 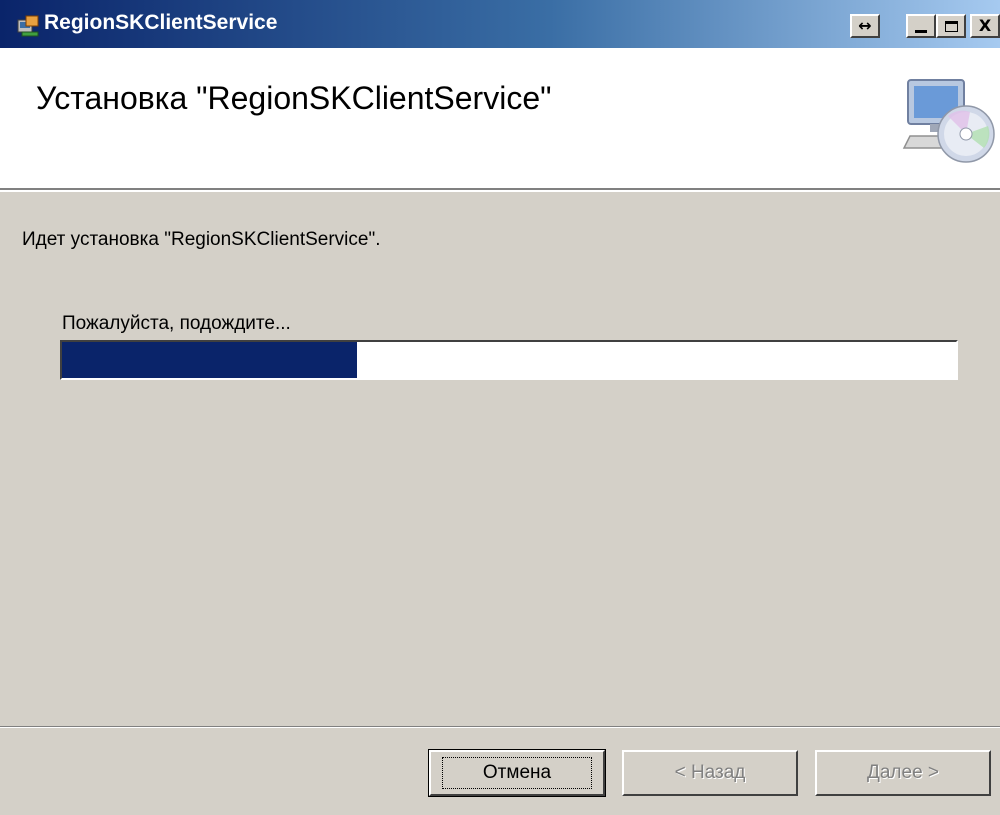 I want to click on progress-bar, so click(x=509, y=360).